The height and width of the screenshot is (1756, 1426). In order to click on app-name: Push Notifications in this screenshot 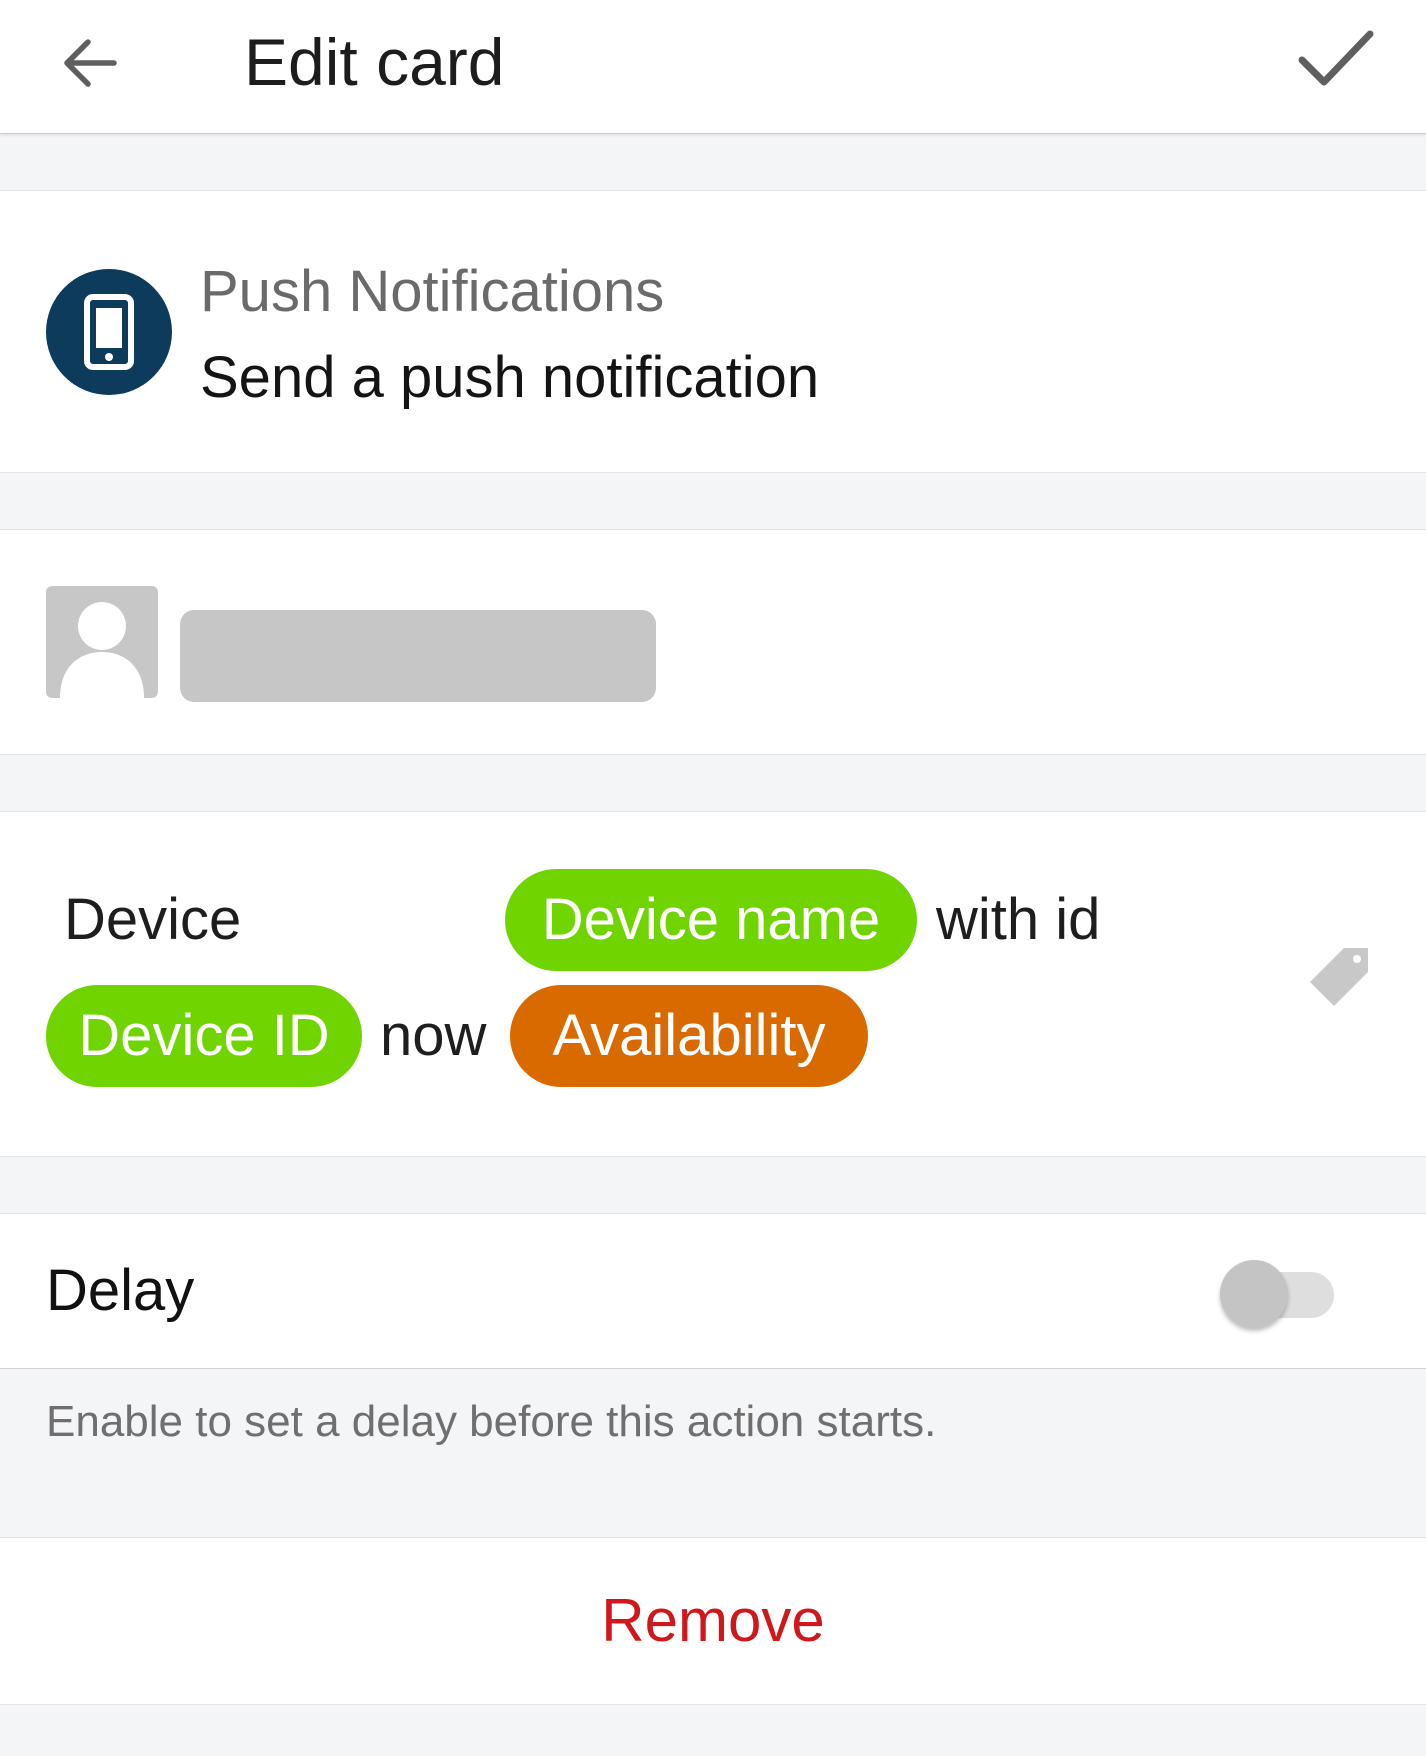, I will do `click(432, 291)`.